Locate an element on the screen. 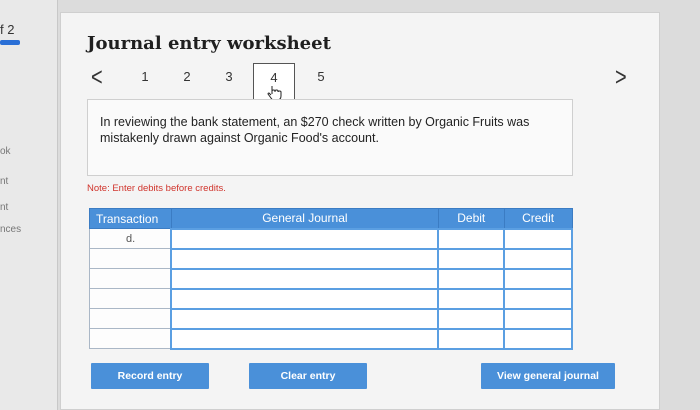 This screenshot has width=700, height=410. page-2-button: 2 is located at coordinates (187, 76).